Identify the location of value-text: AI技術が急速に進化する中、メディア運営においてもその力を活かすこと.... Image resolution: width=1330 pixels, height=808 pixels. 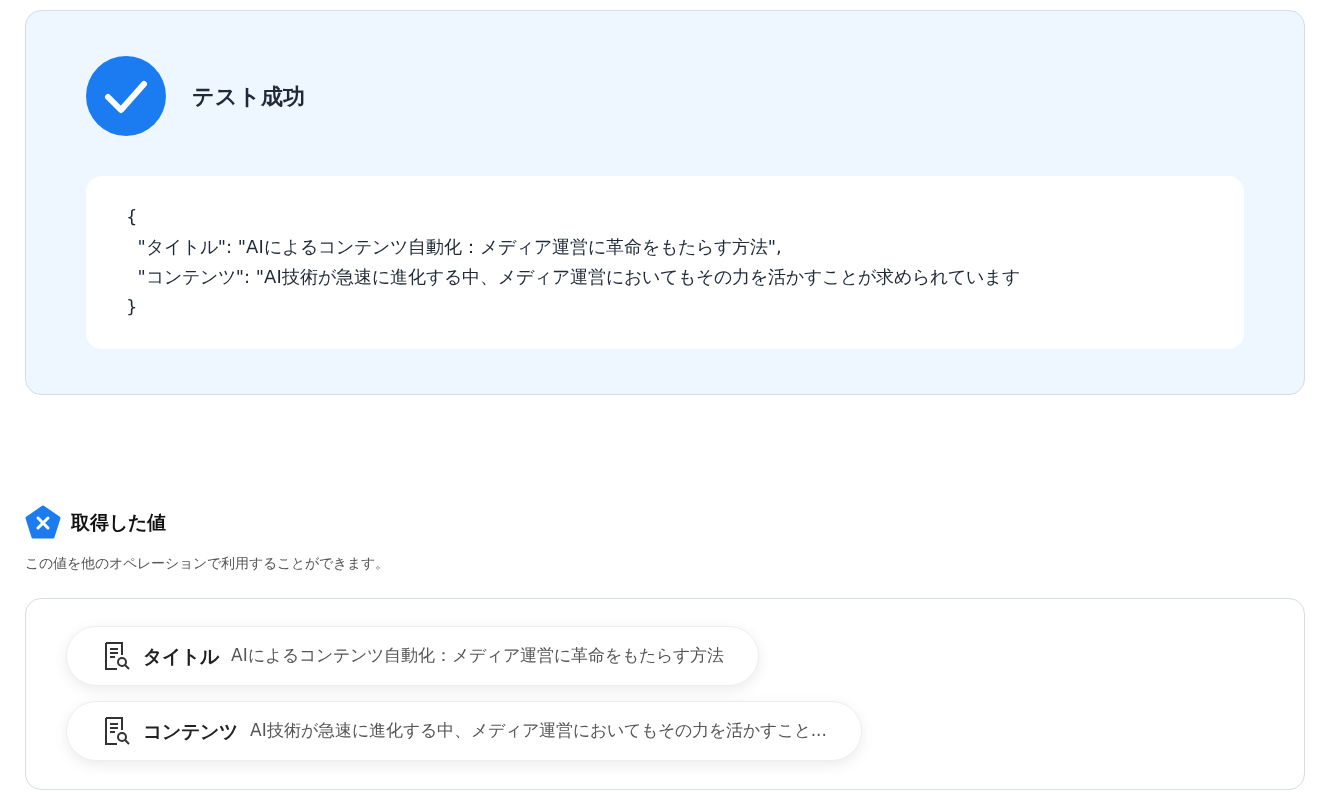
(538, 731).